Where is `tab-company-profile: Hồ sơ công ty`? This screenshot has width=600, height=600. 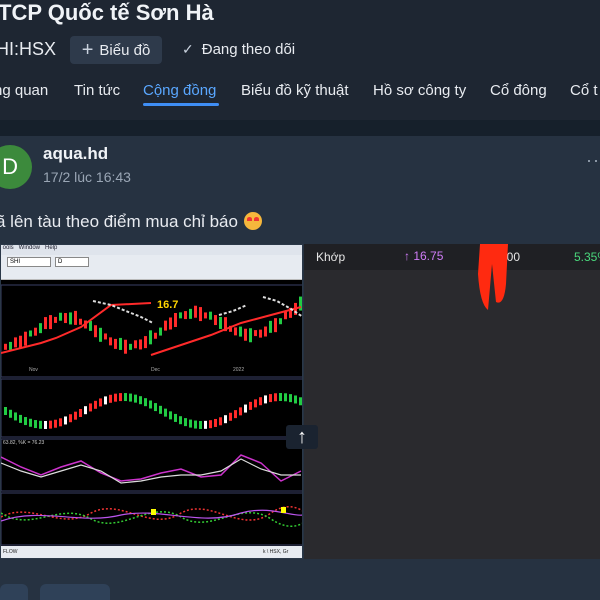
tab-company-profile: Hồ sơ công ty is located at coordinates (419, 90).